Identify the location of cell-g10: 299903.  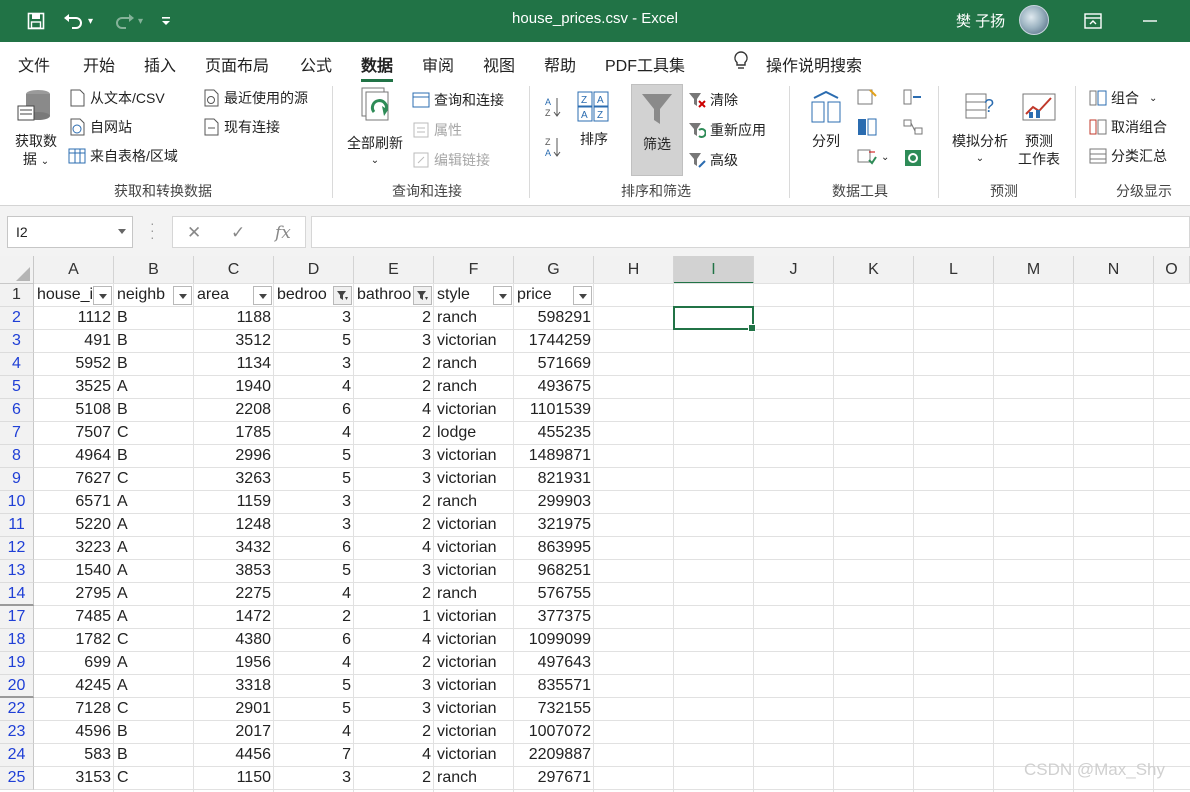
(554, 502).